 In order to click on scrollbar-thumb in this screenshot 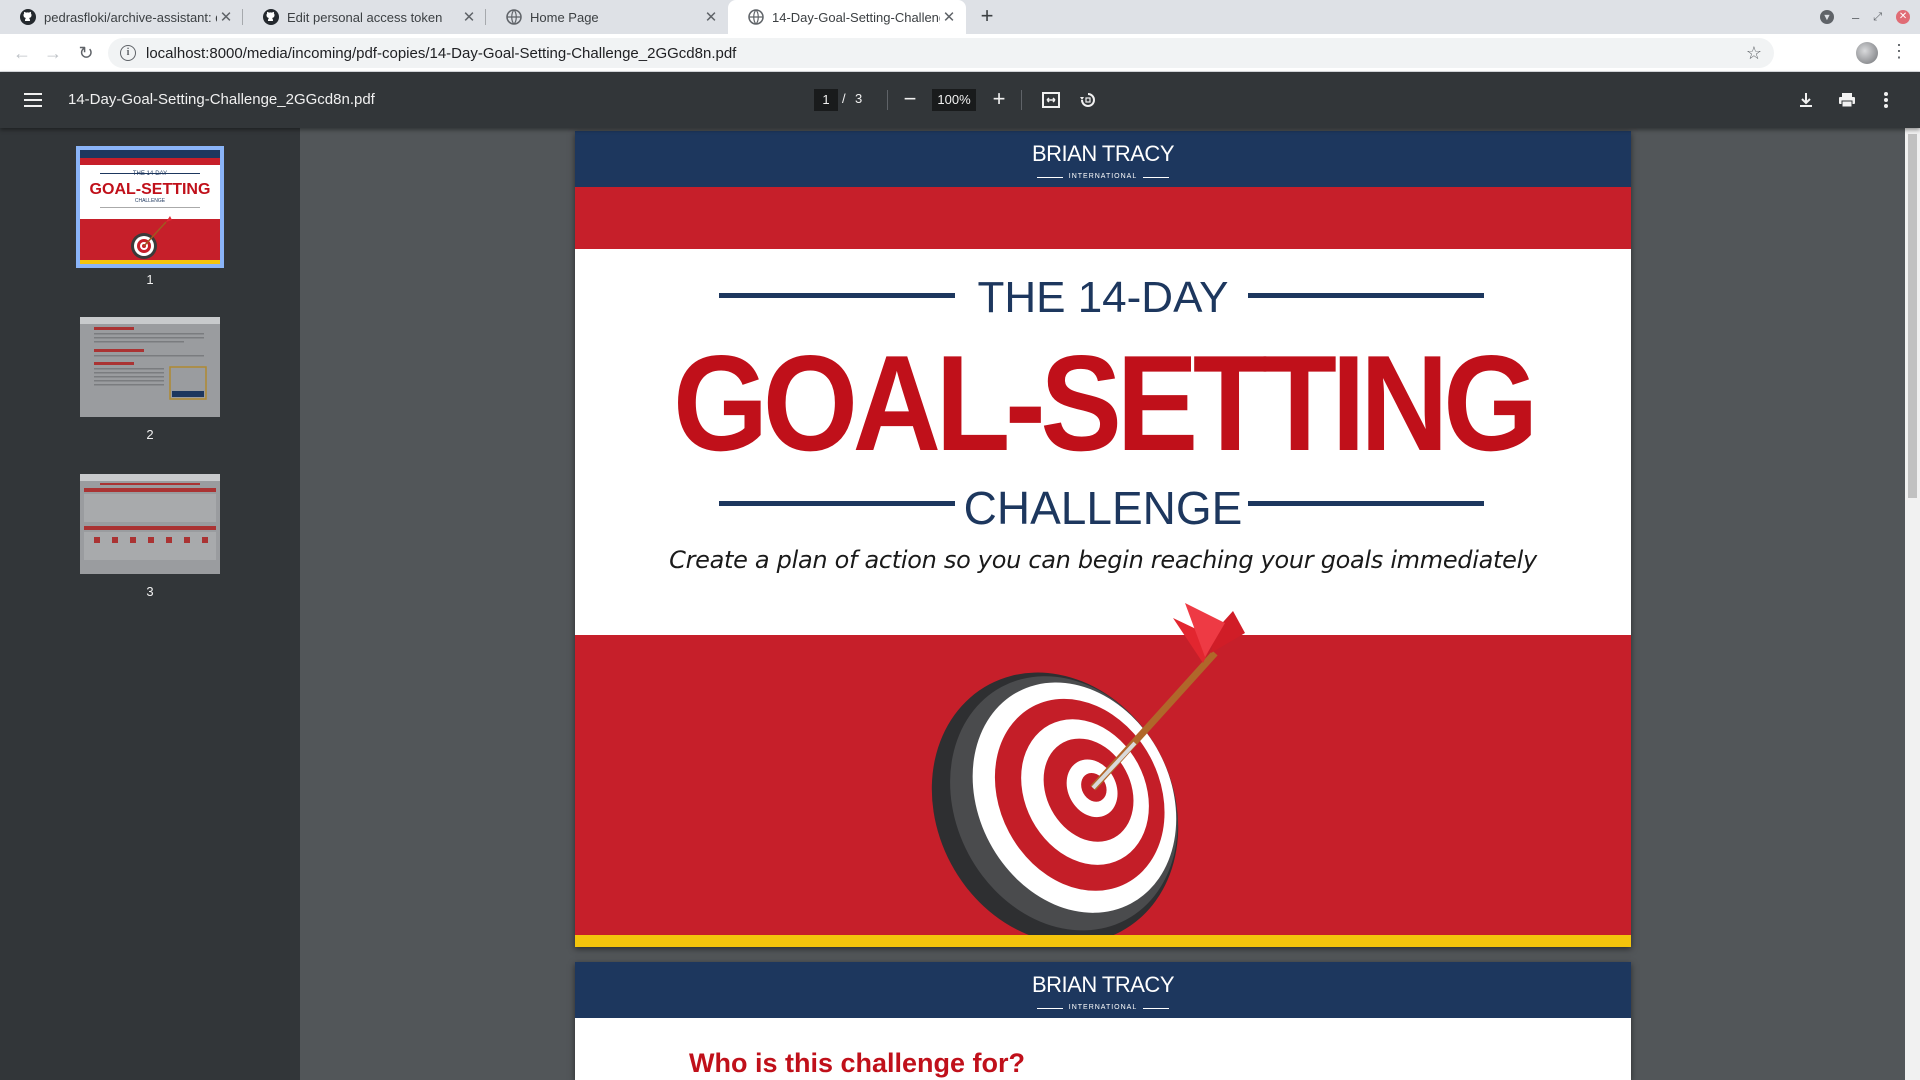, I will do `click(1912, 316)`.